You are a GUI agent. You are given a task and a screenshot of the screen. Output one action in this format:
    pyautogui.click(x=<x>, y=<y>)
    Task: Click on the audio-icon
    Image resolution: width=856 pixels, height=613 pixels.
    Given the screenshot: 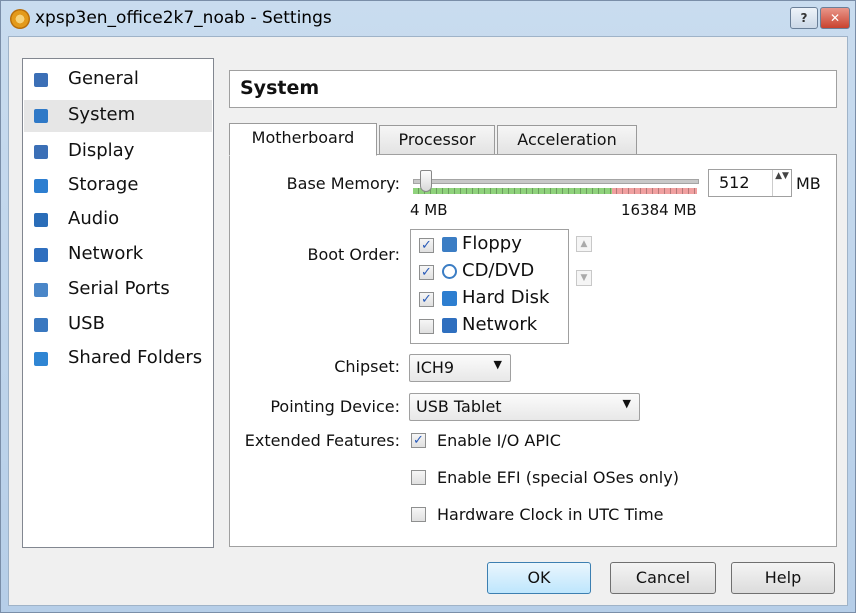 What is the action you would take?
    pyautogui.click(x=41, y=220)
    